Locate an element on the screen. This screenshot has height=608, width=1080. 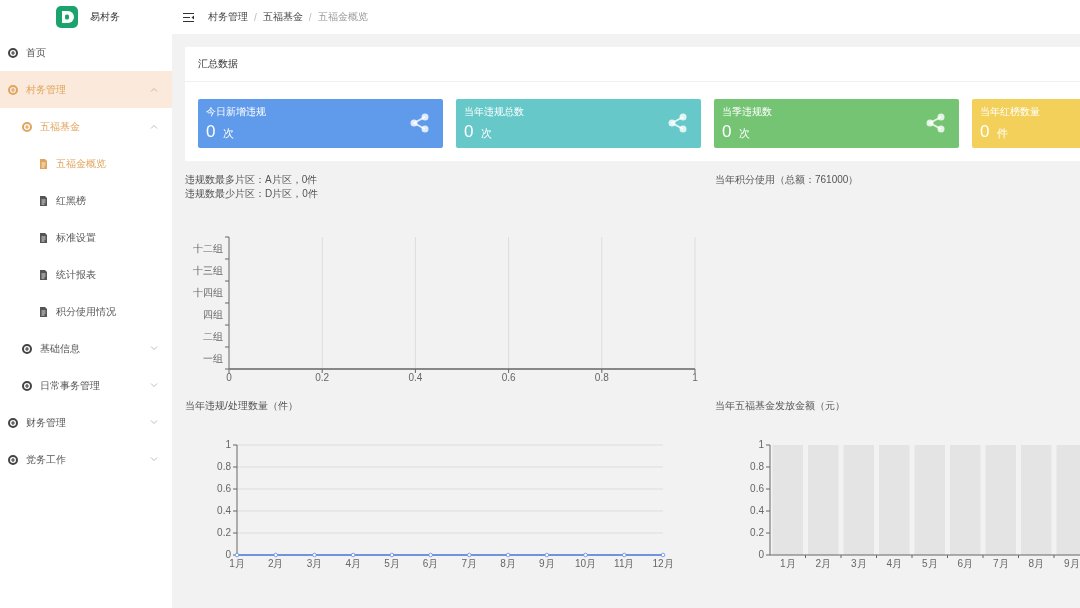
sidebar-item: 日常事务管理 is located at coordinates (86, 385).